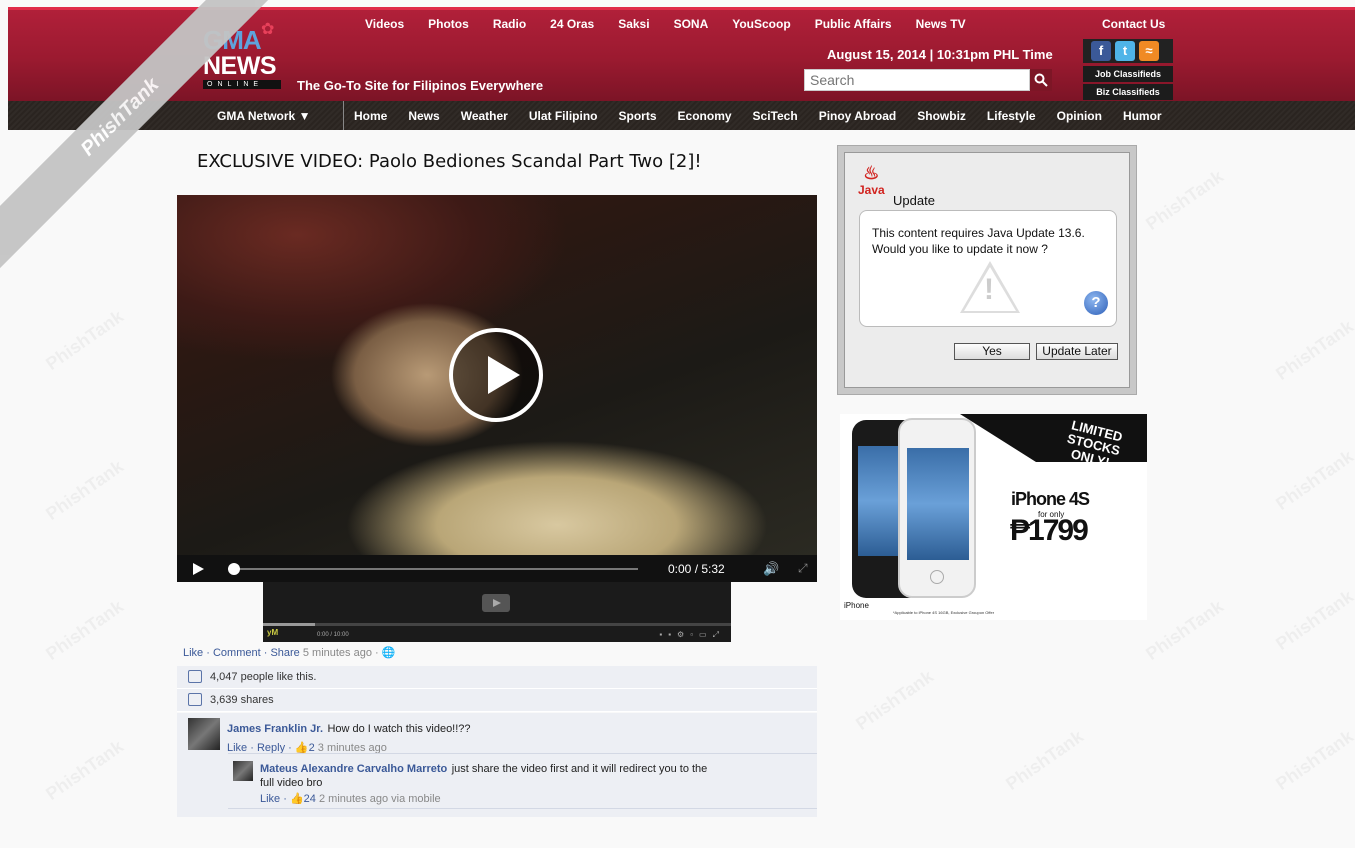  Describe the element at coordinates (399, 729) in the screenshot. I see `comment-text: How do I watch this video!!??` at that location.